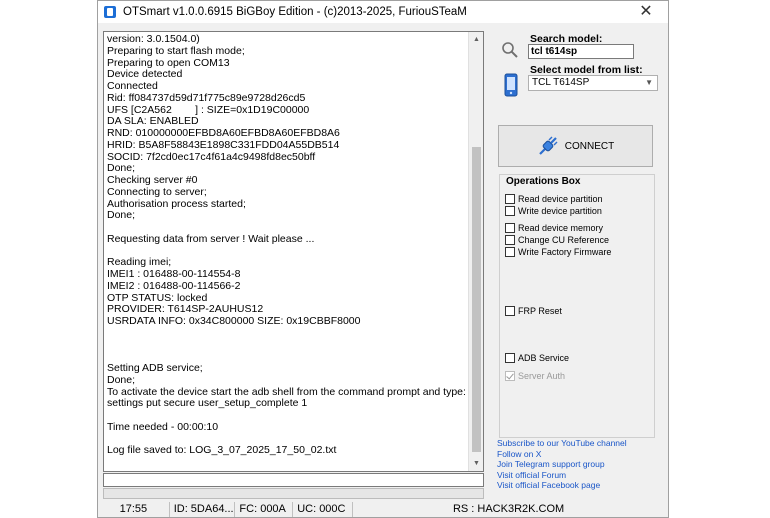 This screenshot has width=770, height=518. What do you see at coordinates (562, 485) in the screenshot?
I see `external-link: Visit official Facebook page` at bounding box center [562, 485].